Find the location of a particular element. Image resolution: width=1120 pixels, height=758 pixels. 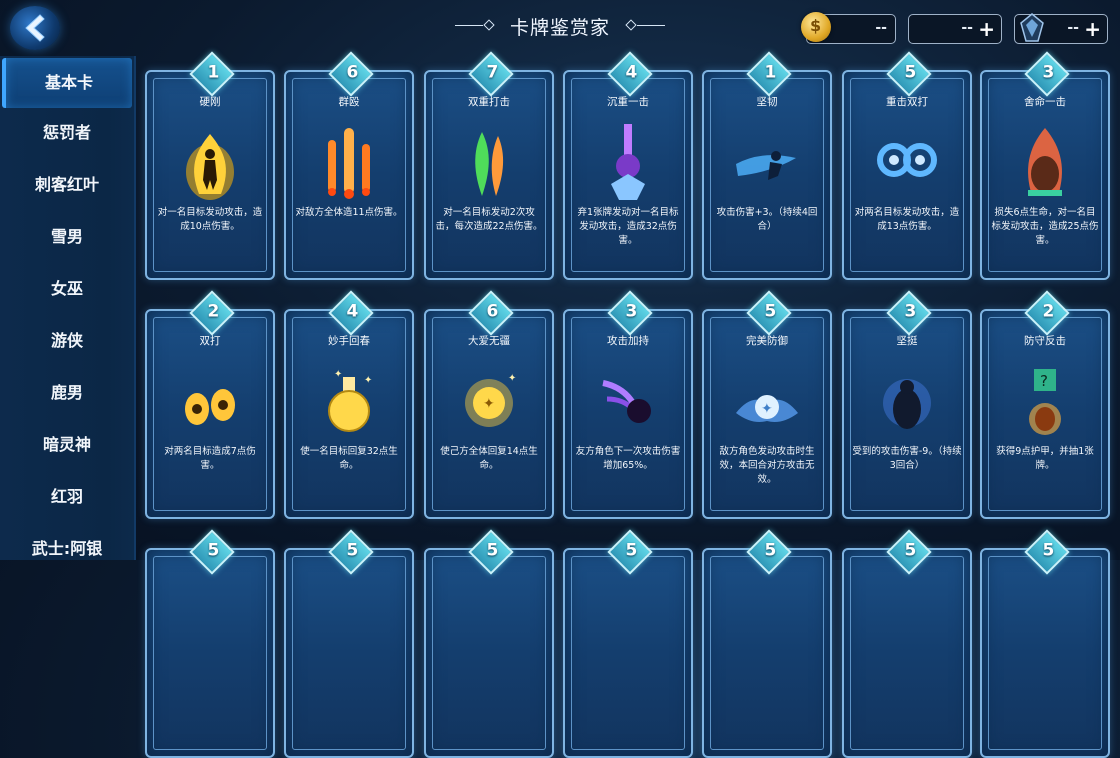

card: 3 坚挺 受到的攻击伤害-9。（持续3回合） is located at coordinates (907, 404).